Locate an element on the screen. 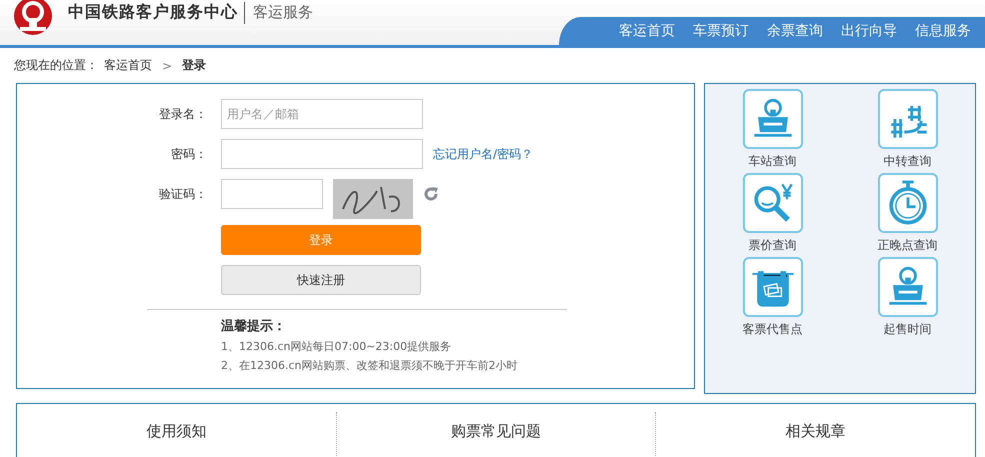 The image size is (985, 457). tip-text: 2、在12306.cn网站购票、改签和退票须不晚于开车前2小时 is located at coordinates (370, 365).